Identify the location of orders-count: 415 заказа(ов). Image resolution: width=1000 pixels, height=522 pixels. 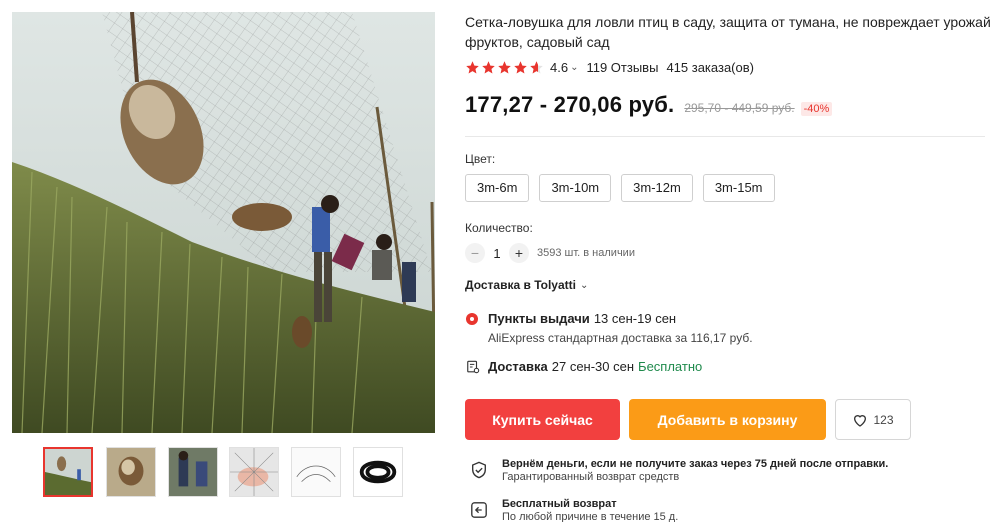
(710, 67).